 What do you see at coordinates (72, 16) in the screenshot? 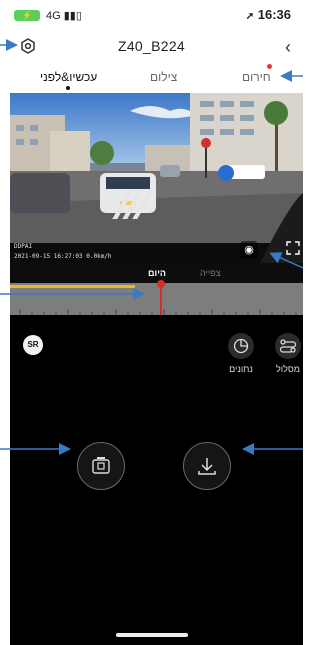
I see `signal-icon: ▮▮▯` at bounding box center [72, 16].